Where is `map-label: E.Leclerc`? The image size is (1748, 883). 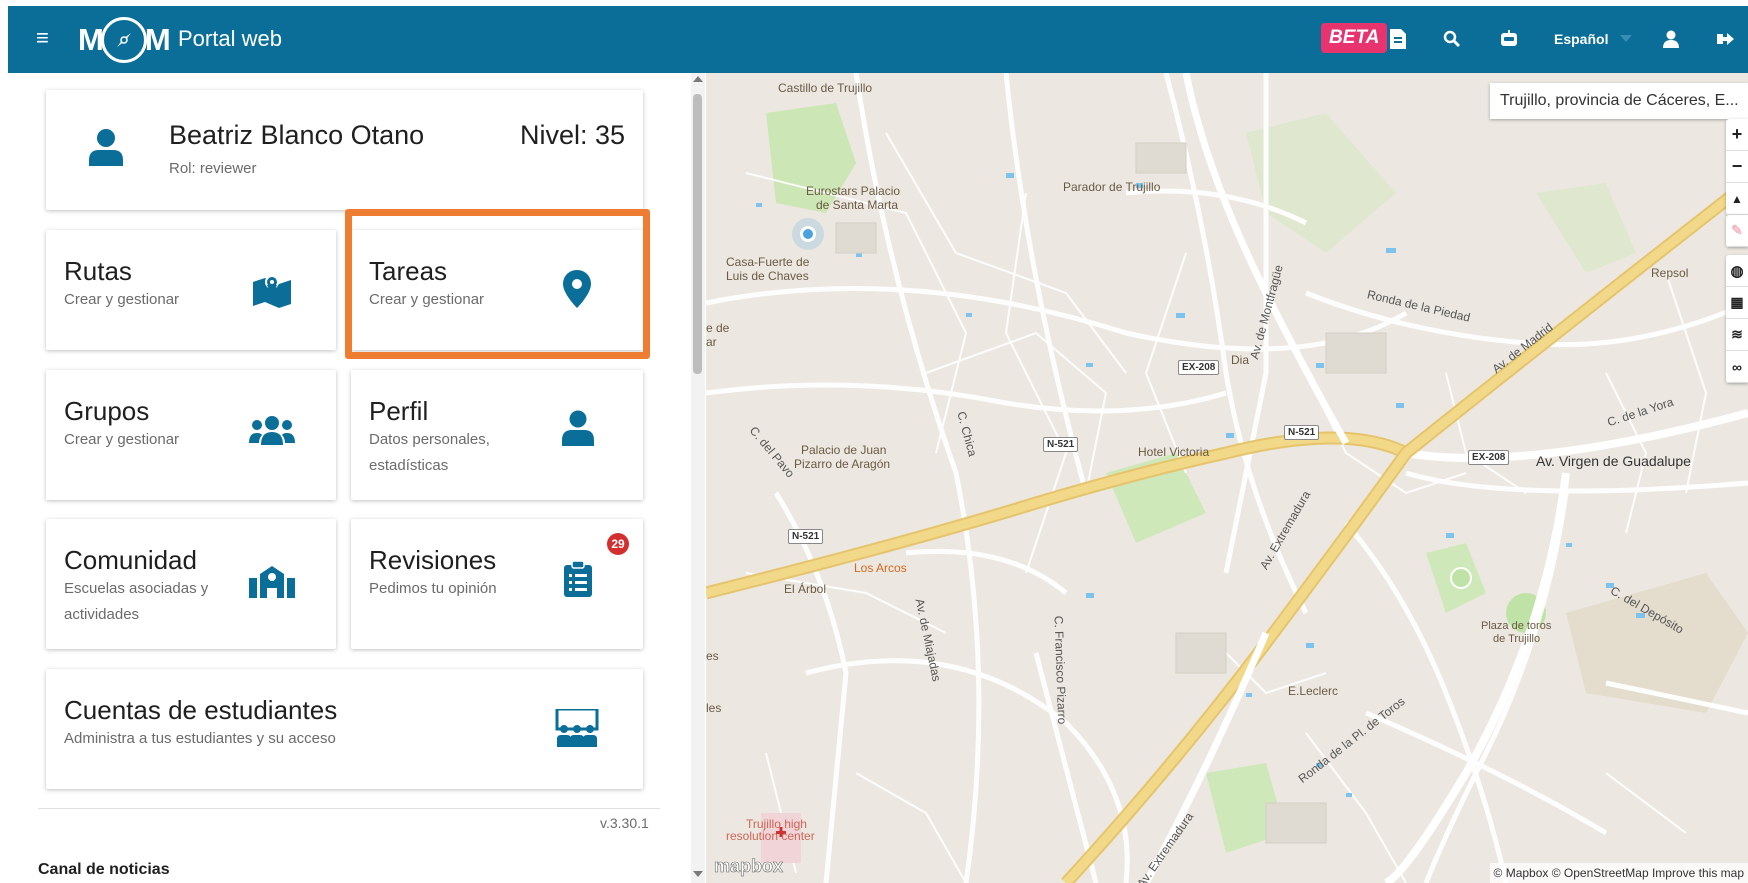 map-label: E.Leclerc is located at coordinates (1313, 691).